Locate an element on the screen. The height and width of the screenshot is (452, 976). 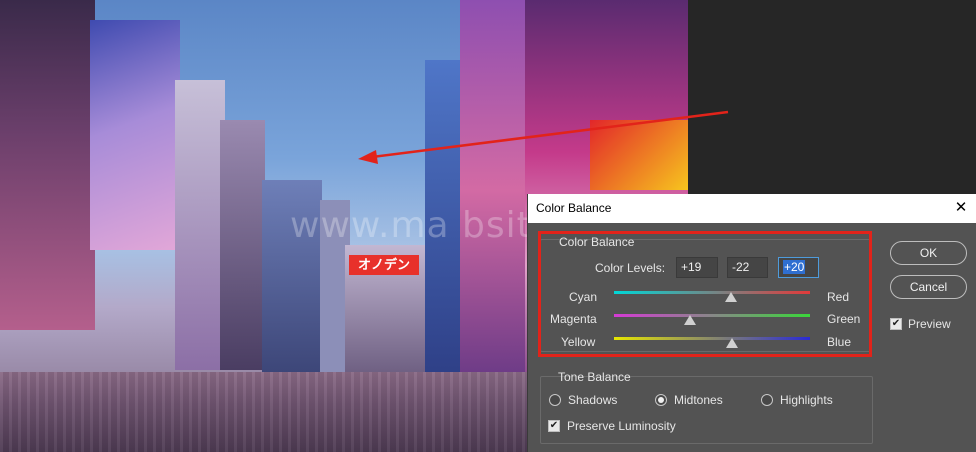
slider-cyan-red-thumb is located at coordinates (730, 297).